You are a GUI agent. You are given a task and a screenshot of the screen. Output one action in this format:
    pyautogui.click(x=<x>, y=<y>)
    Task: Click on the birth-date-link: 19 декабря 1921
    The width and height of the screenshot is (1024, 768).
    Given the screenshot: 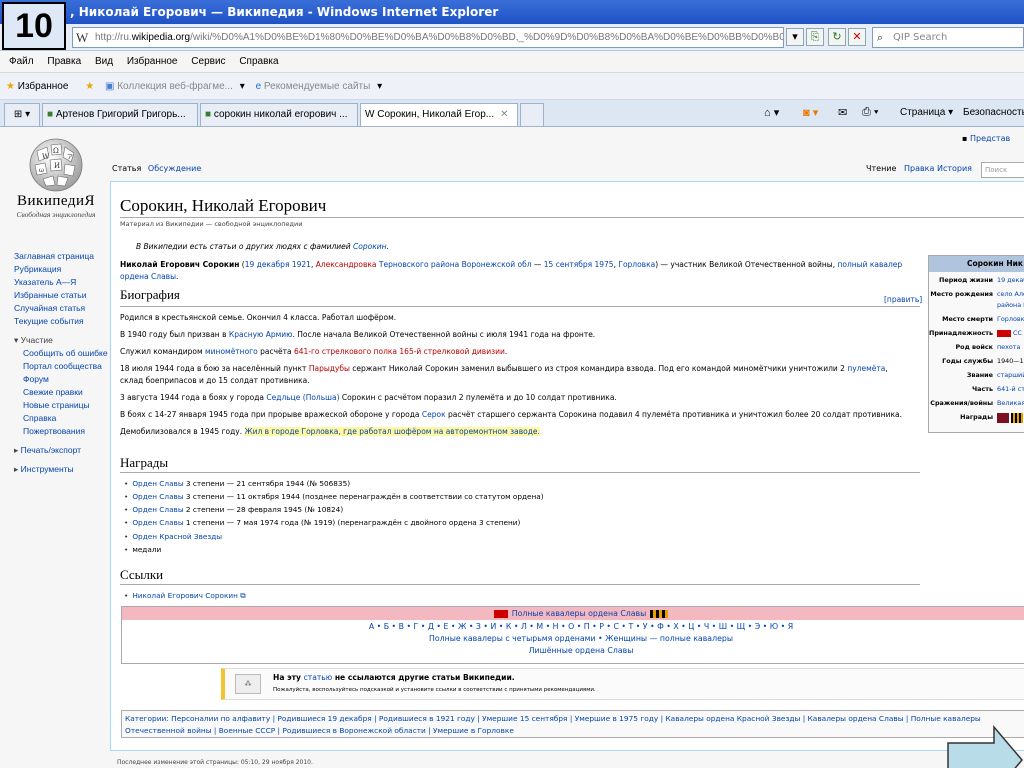 What is the action you would take?
    pyautogui.click(x=278, y=264)
    